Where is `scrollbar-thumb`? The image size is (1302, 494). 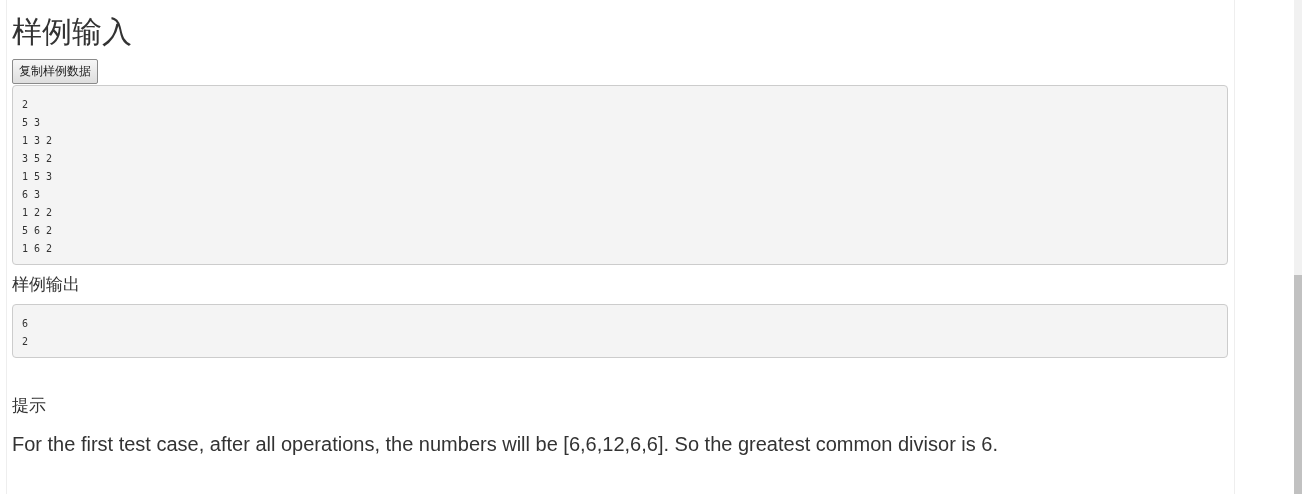 scrollbar-thumb is located at coordinates (1298, 384).